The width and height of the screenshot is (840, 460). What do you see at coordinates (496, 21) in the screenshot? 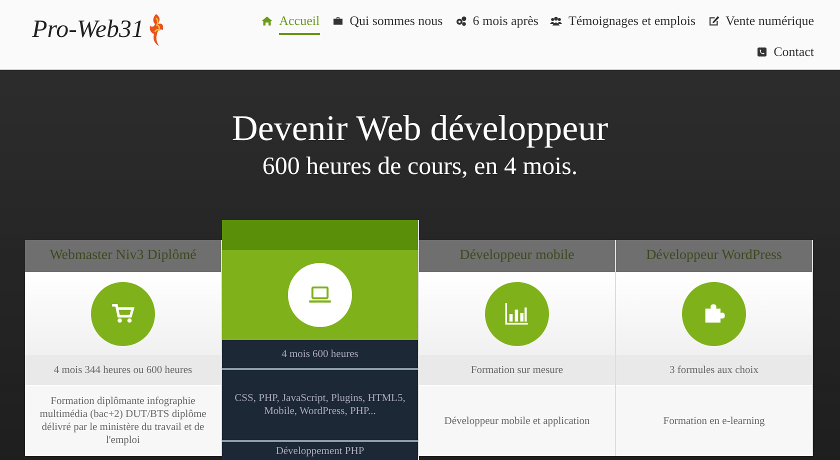
I see `nav-link: 6 mois après` at bounding box center [496, 21].